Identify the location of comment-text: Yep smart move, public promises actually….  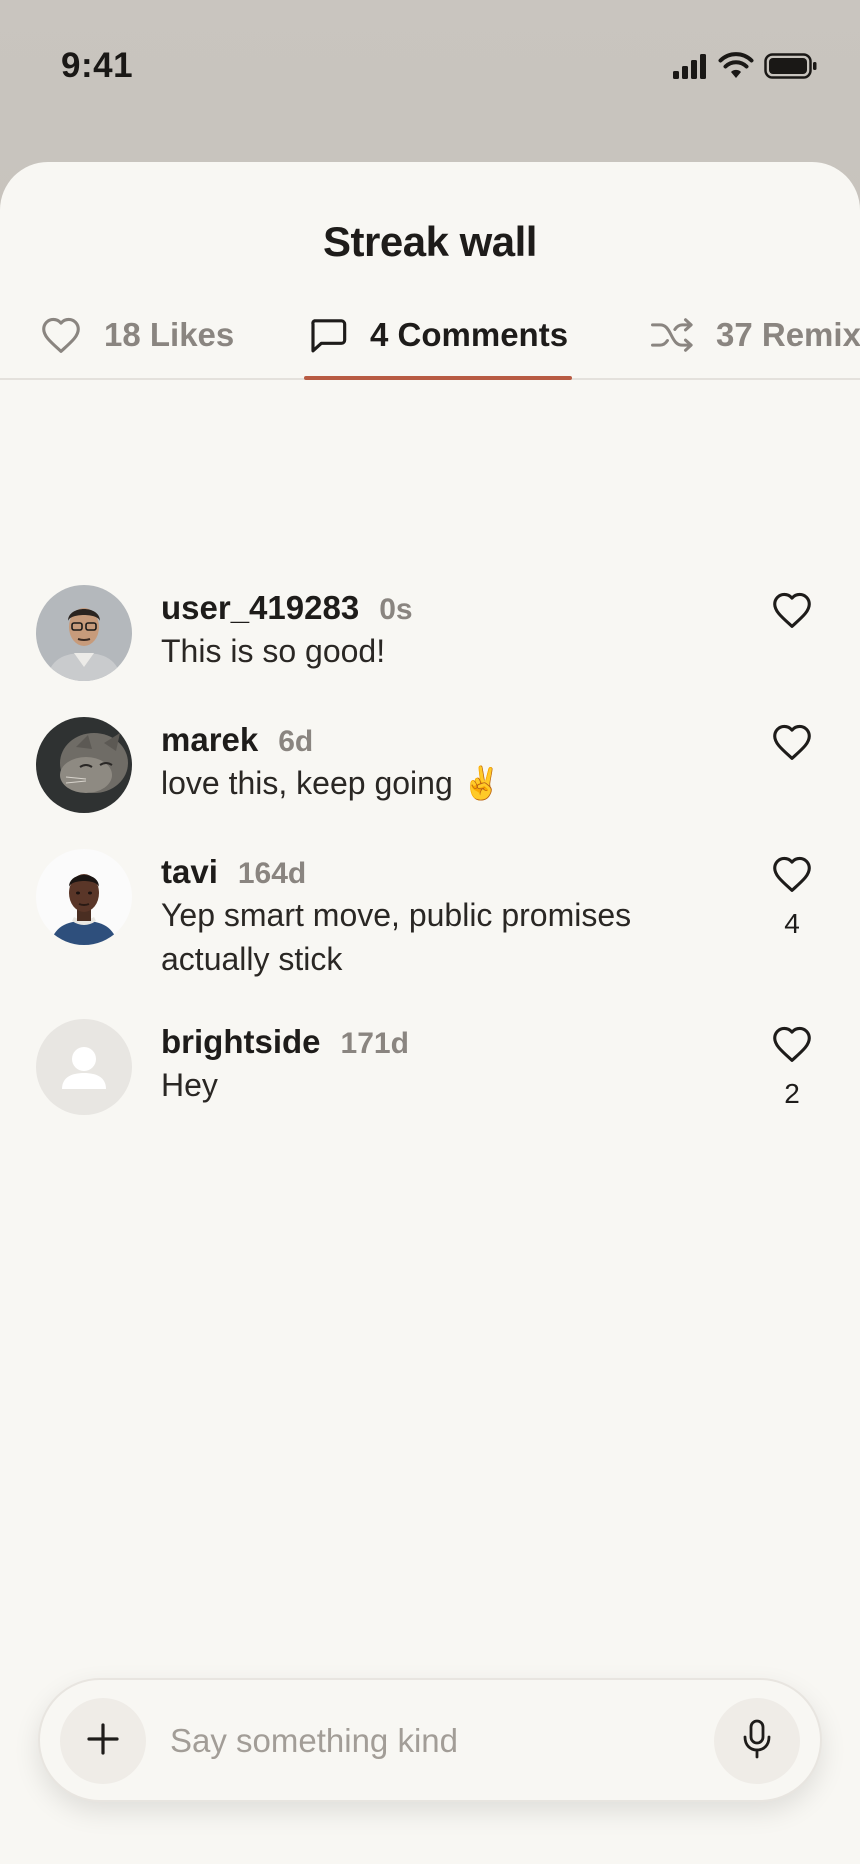
(396, 937).